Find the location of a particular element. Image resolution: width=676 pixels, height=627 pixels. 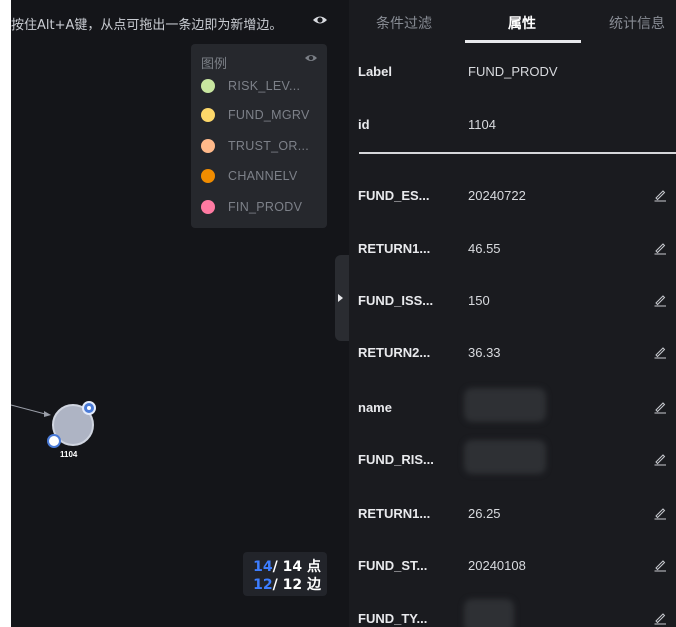

property-value: 20240108 is located at coordinates (497, 565).